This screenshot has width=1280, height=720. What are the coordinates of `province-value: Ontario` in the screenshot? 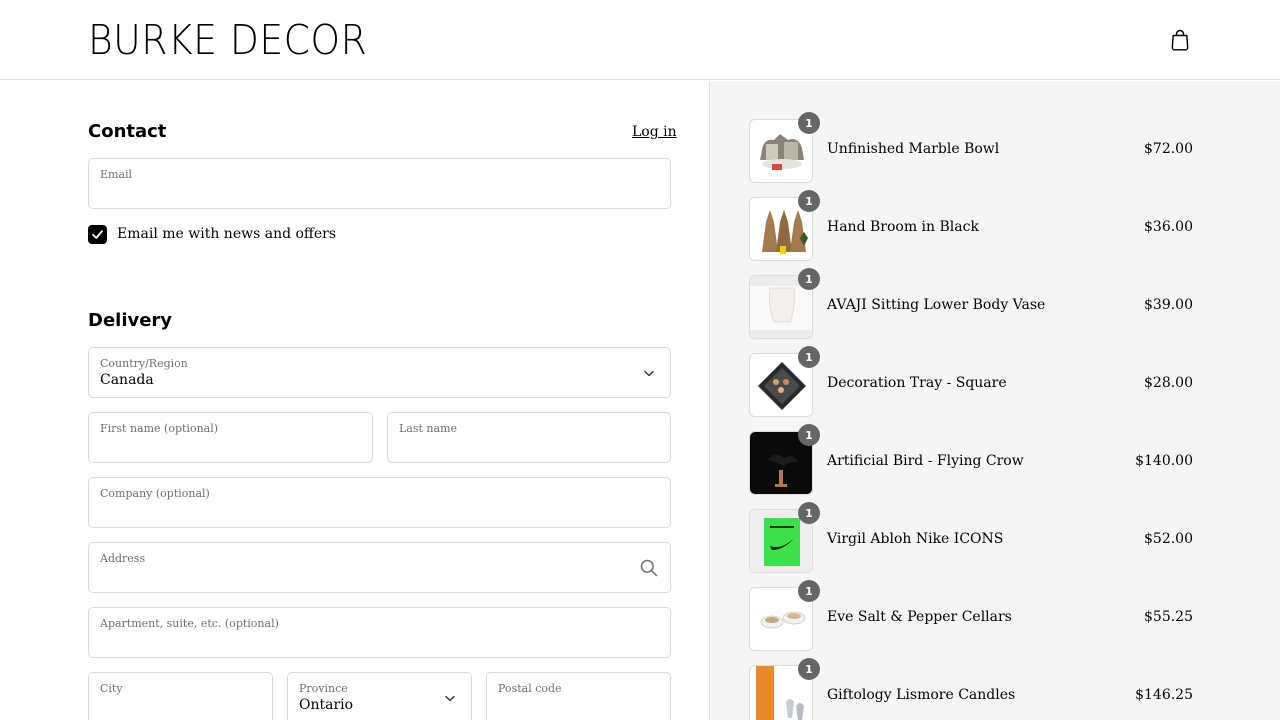 It's located at (326, 705).